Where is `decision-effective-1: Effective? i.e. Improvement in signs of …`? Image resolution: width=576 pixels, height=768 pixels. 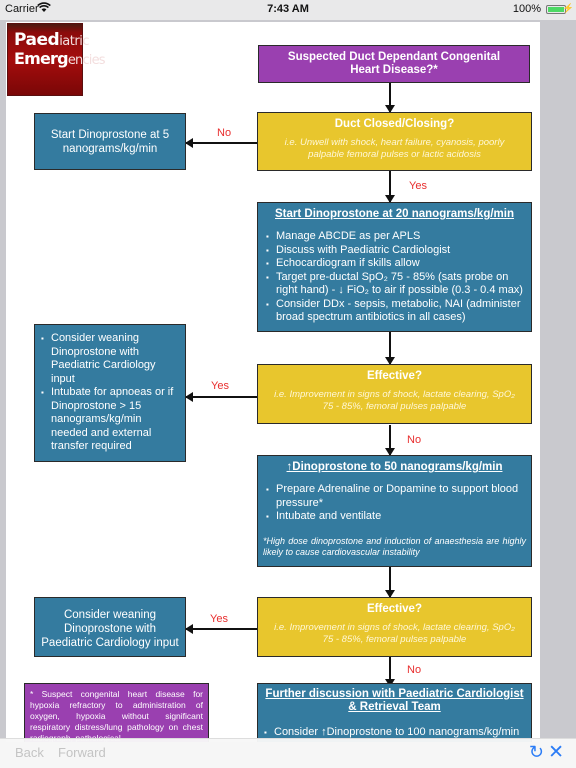 decision-effective-1: Effective? i.e. Improvement in signs of … is located at coordinates (394, 394).